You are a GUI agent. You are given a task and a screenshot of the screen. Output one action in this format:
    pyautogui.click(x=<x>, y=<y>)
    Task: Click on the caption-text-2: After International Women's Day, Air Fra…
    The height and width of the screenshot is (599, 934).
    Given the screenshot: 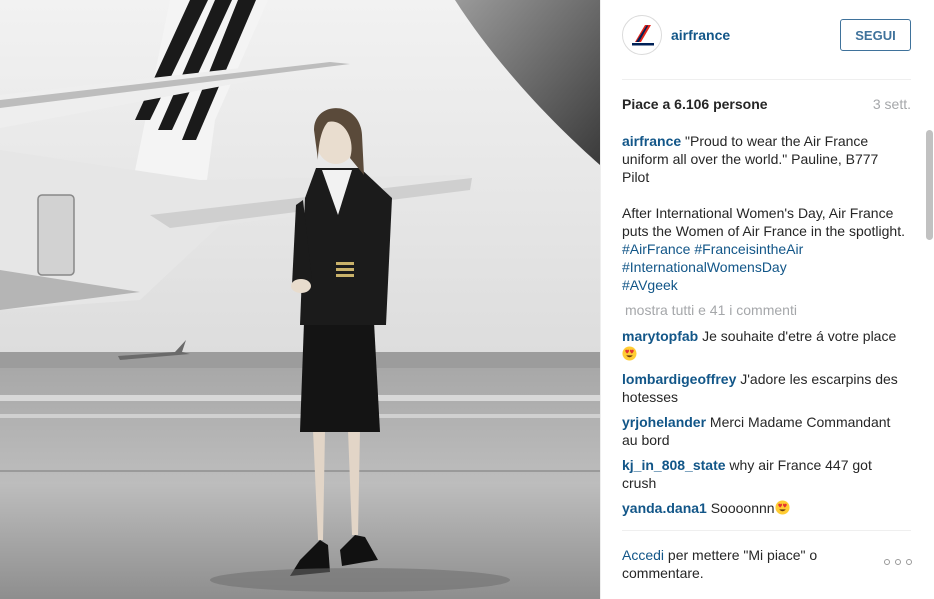 What is the action you would take?
    pyautogui.click(x=764, y=222)
    